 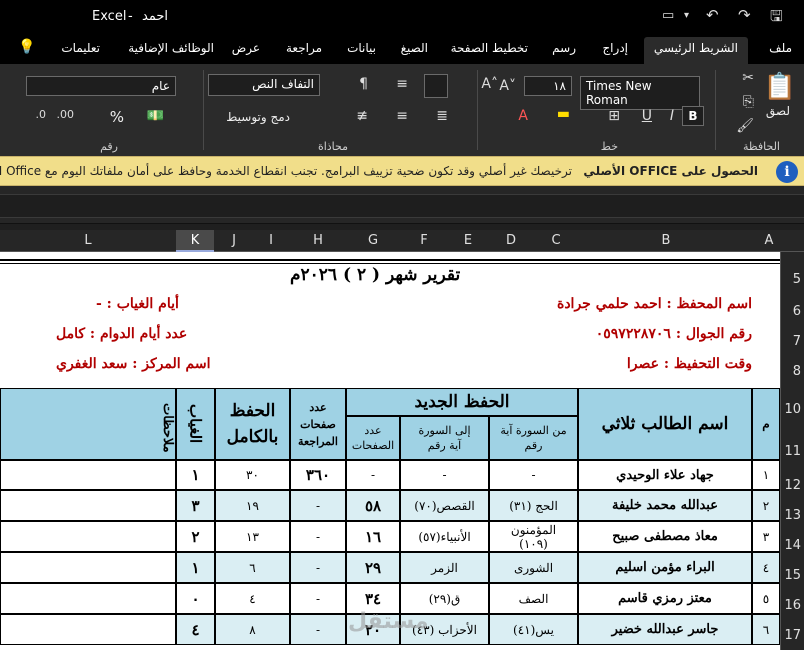 I want to click on fill-color-icon: ▬, so click(x=563, y=114).